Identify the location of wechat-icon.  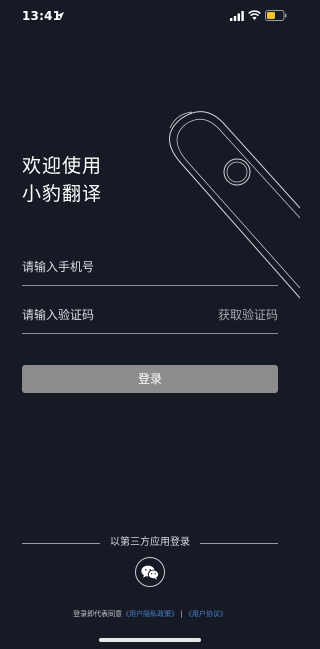
(150, 572).